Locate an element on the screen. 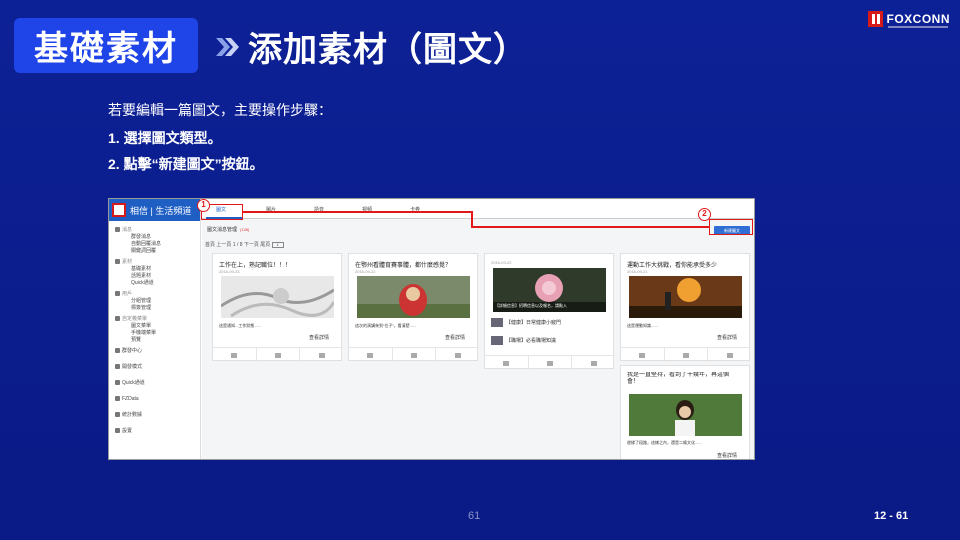 Image resolution: width=960 pixels, height=540 pixels. sidebar-item-label: 手機端菜單 is located at coordinates (144, 333).